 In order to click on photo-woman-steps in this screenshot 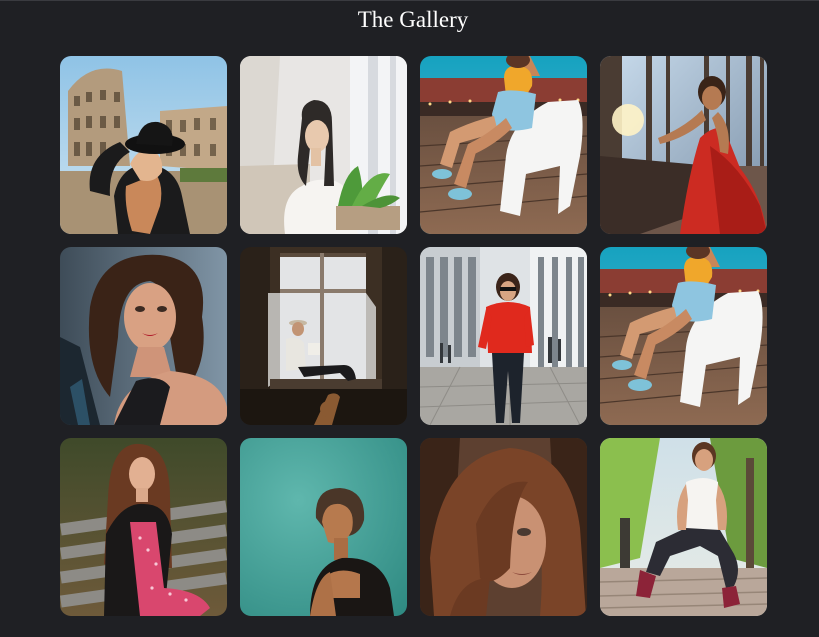, I will do `click(683, 527)`.